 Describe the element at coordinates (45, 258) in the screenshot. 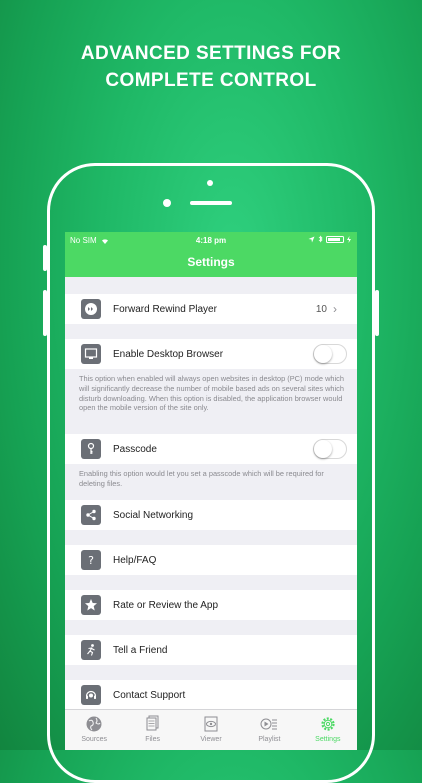

I see `phone-side-button-left` at that location.